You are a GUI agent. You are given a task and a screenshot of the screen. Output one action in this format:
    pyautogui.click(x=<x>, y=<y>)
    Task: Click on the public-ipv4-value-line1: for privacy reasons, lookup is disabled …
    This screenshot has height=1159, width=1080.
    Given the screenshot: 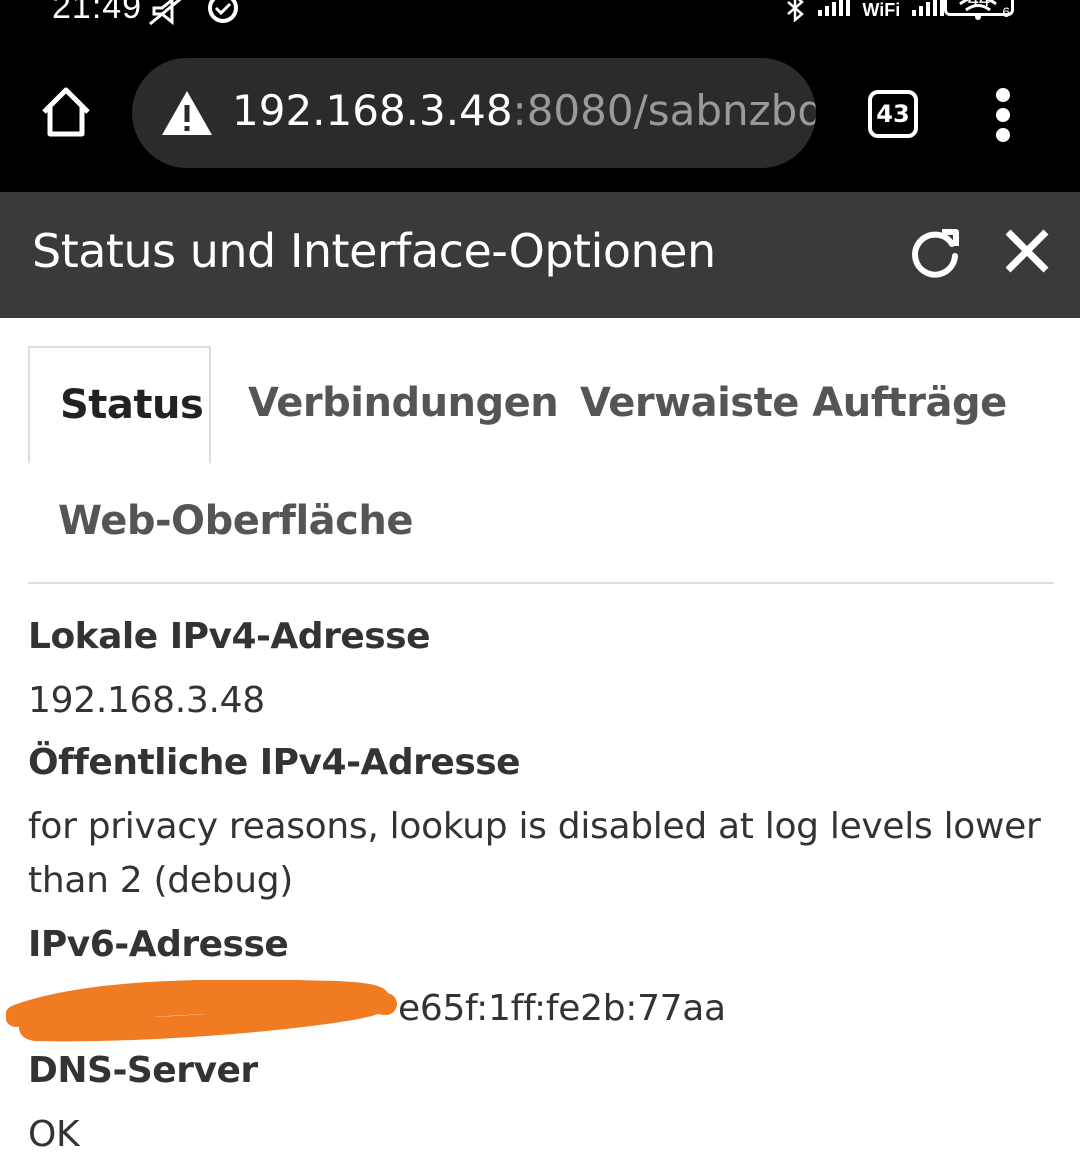 What is the action you would take?
    pyautogui.click(x=534, y=826)
    